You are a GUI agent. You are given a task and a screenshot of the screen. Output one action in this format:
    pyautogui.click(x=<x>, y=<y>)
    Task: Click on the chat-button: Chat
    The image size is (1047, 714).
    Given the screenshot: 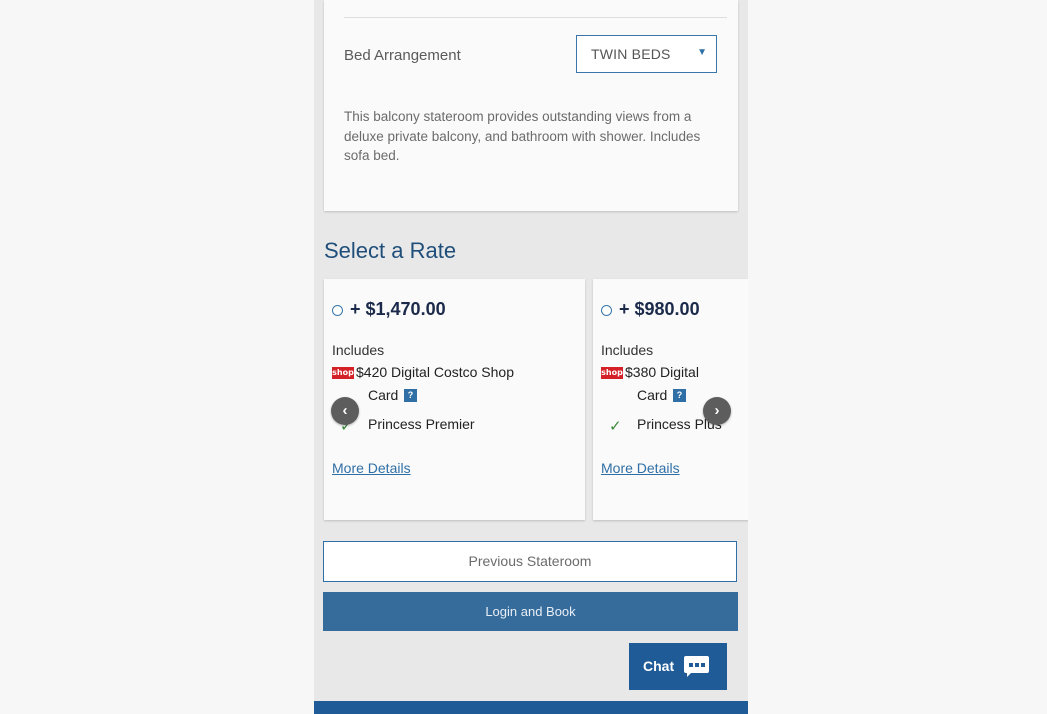 What is the action you would take?
    pyautogui.click(x=678, y=666)
    